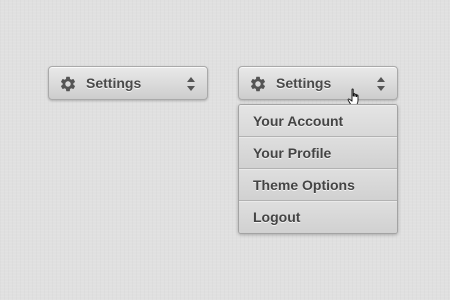  I want to click on menu-item-theme-options: Theme Options, so click(318, 185).